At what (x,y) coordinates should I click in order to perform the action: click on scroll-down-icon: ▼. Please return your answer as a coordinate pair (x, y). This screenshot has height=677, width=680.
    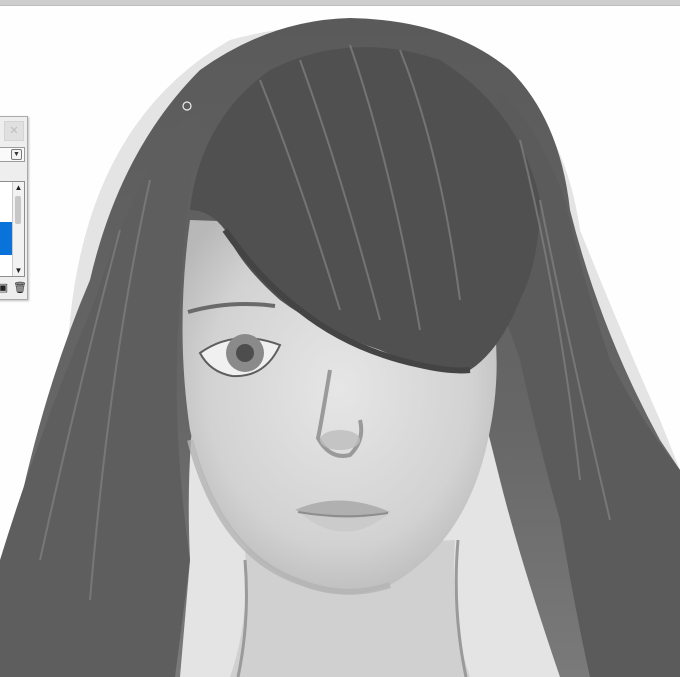
    Looking at the image, I should click on (18, 270).